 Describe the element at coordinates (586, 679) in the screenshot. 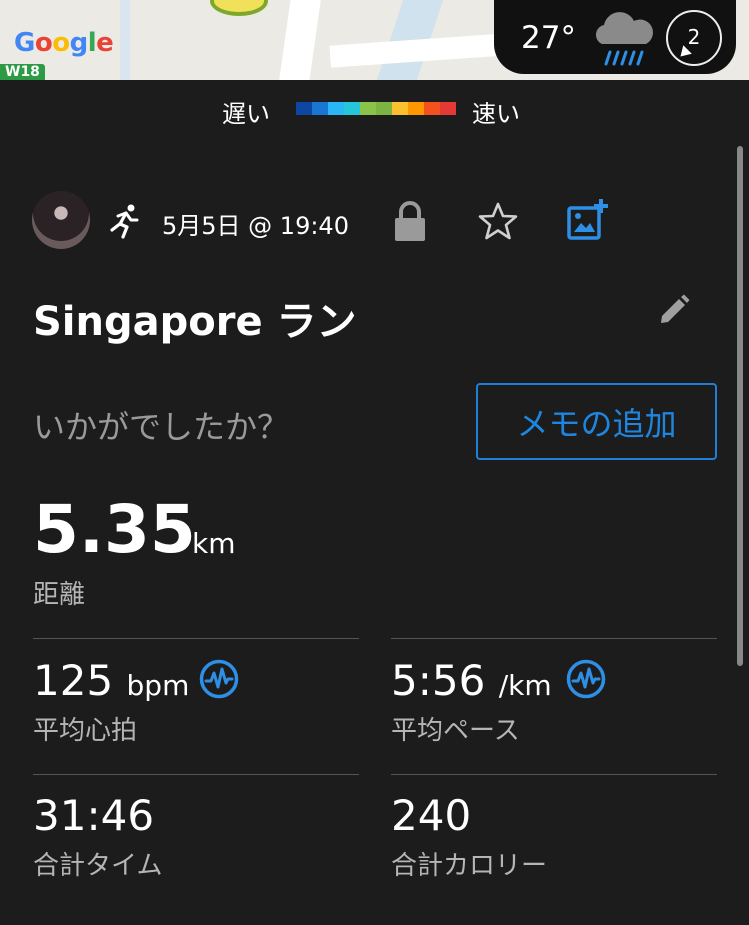

I see `pace-chart-icon` at that location.